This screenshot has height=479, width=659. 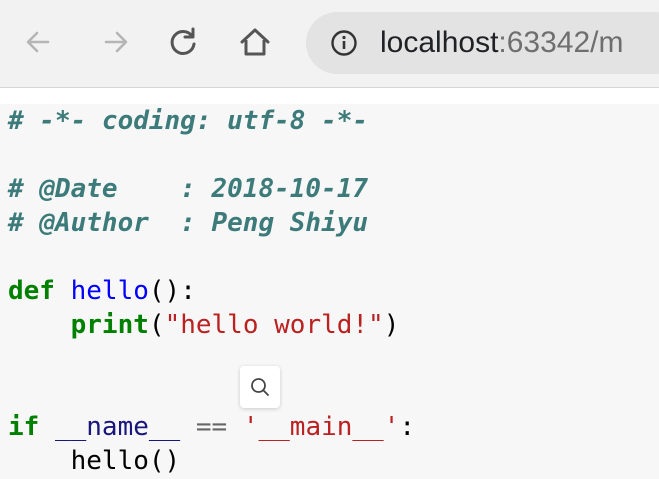 What do you see at coordinates (274, 325) in the screenshot?
I see `string-hello-world: "hello world!"` at bounding box center [274, 325].